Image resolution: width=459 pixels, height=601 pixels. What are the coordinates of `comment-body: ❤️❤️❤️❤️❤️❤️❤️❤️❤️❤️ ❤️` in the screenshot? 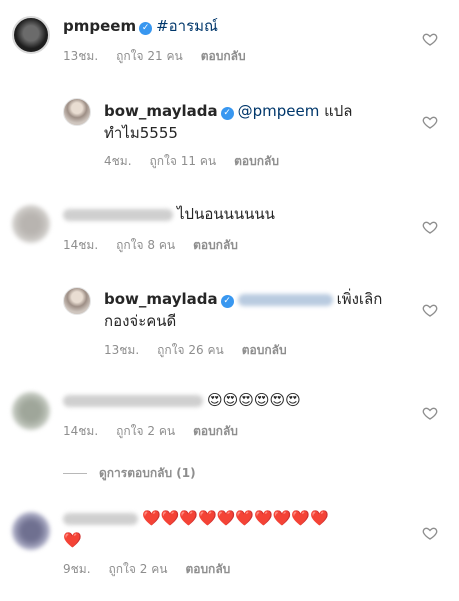 It's located at (196, 529).